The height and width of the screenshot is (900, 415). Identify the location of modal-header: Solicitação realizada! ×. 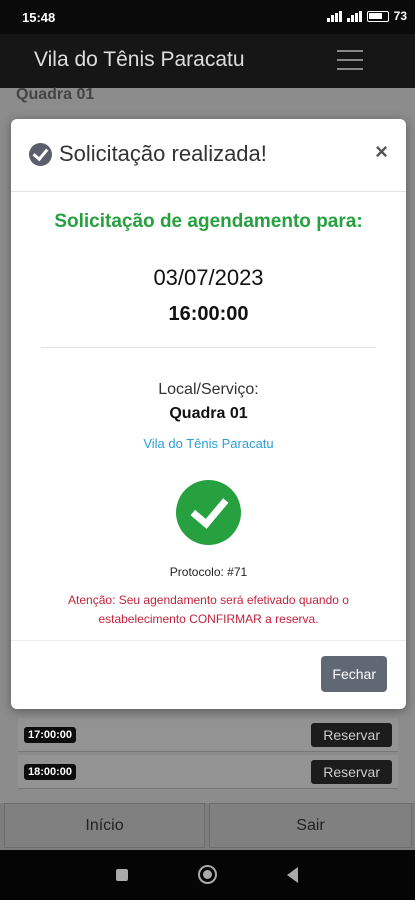
(208, 155).